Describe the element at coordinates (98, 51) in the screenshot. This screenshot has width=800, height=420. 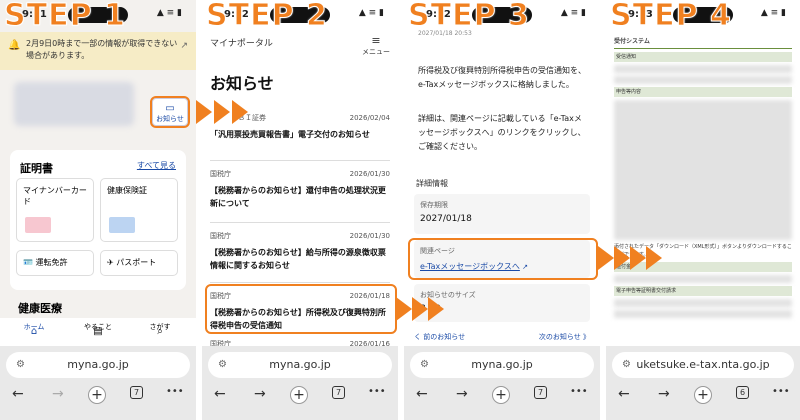
I see `warning-banner: 🔔 2月9日0時まで一部の情報が取得できない場合があります。 ↗` at that location.